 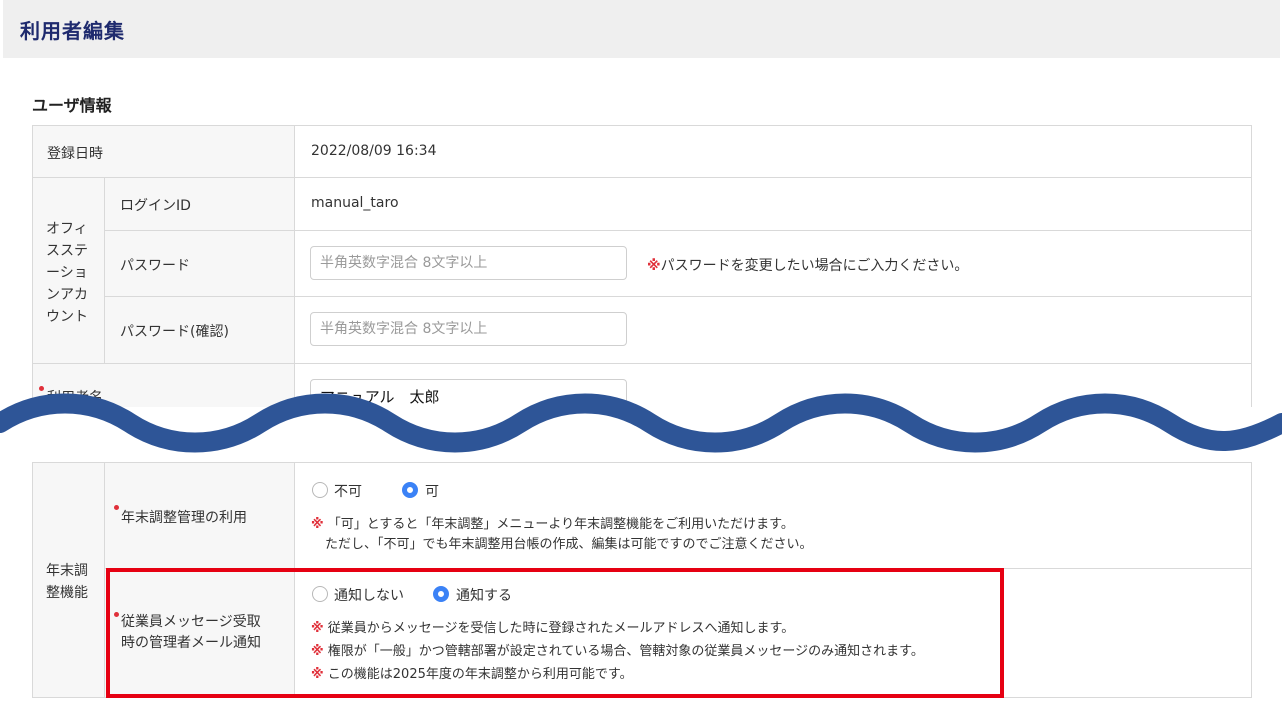 I want to click on required-dot, so click(x=116, y=507).